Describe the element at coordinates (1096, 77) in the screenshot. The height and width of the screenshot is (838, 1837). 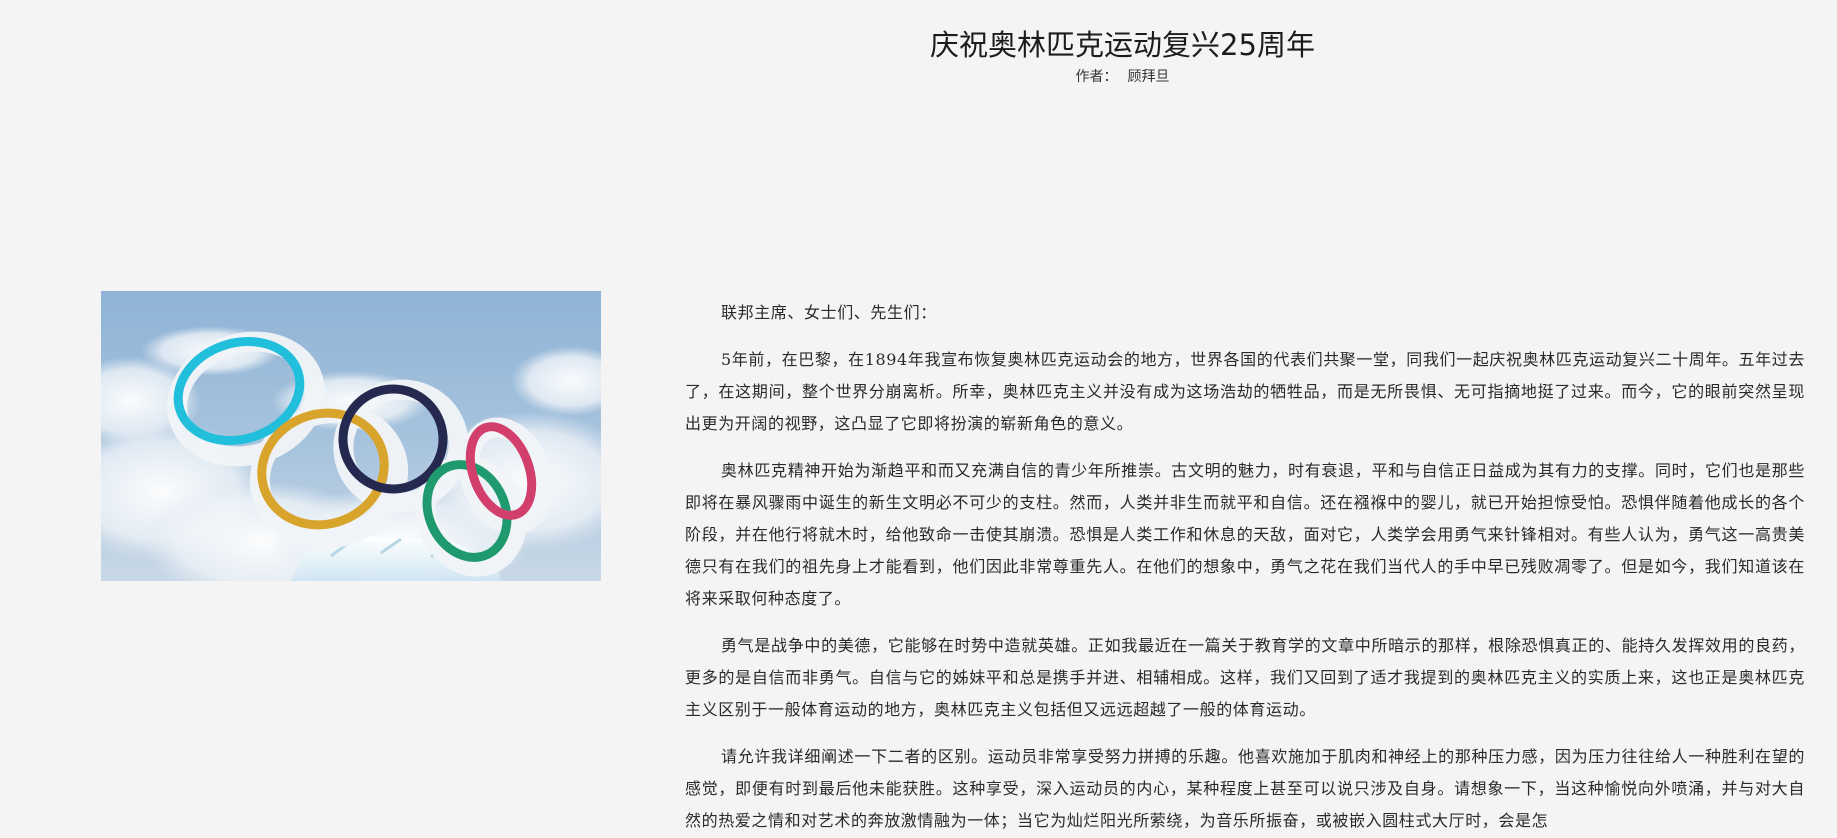
I see `author-label: 作者：` at that location.